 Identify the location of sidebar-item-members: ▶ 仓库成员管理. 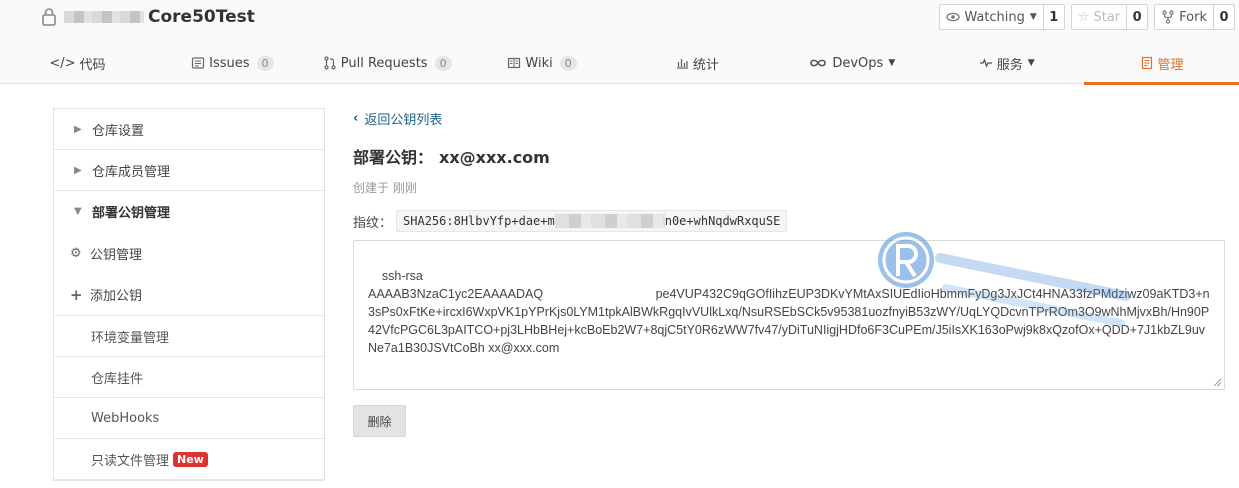
(189, 170).